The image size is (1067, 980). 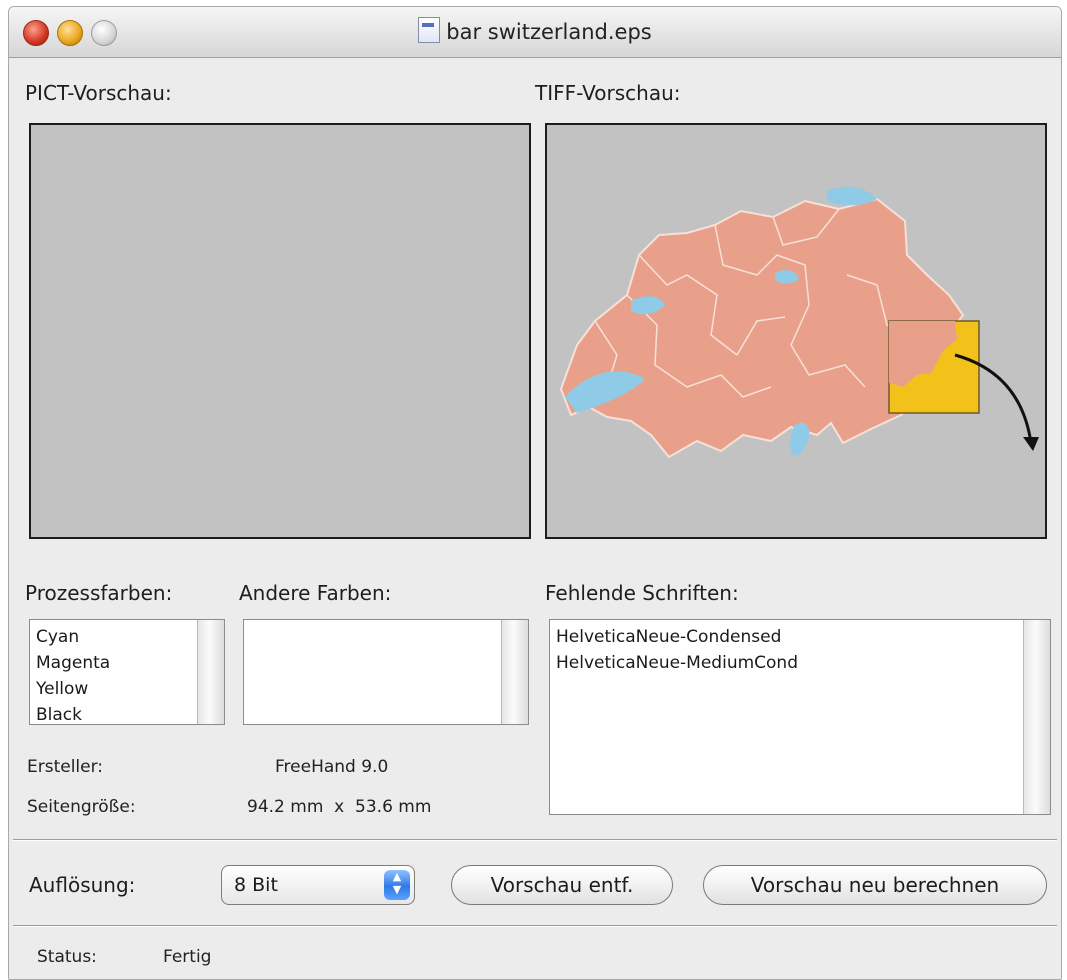 I want to click on list-item: Cyan, so click(x=73, y=637).